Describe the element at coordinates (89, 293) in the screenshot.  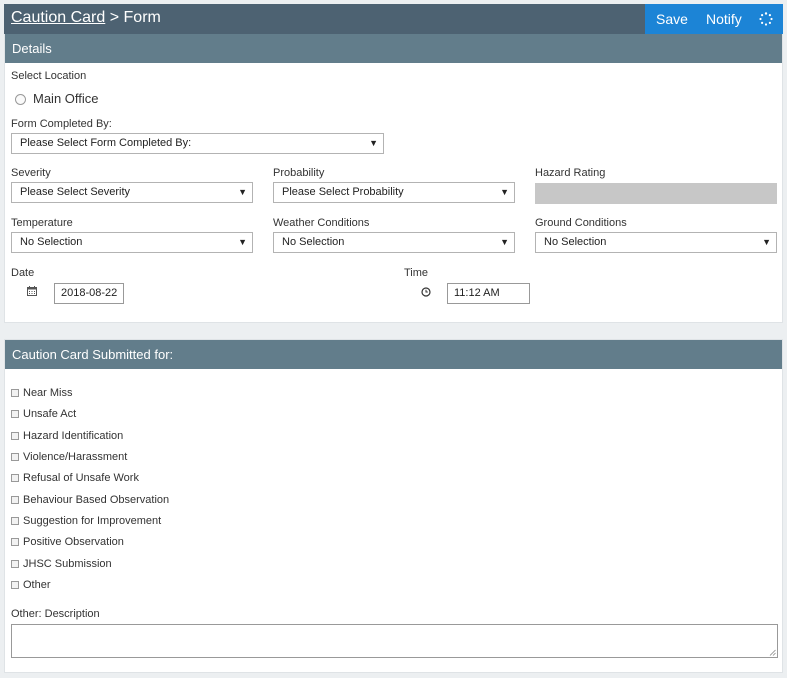
I see `date-input: 2018-08-22` at that location.